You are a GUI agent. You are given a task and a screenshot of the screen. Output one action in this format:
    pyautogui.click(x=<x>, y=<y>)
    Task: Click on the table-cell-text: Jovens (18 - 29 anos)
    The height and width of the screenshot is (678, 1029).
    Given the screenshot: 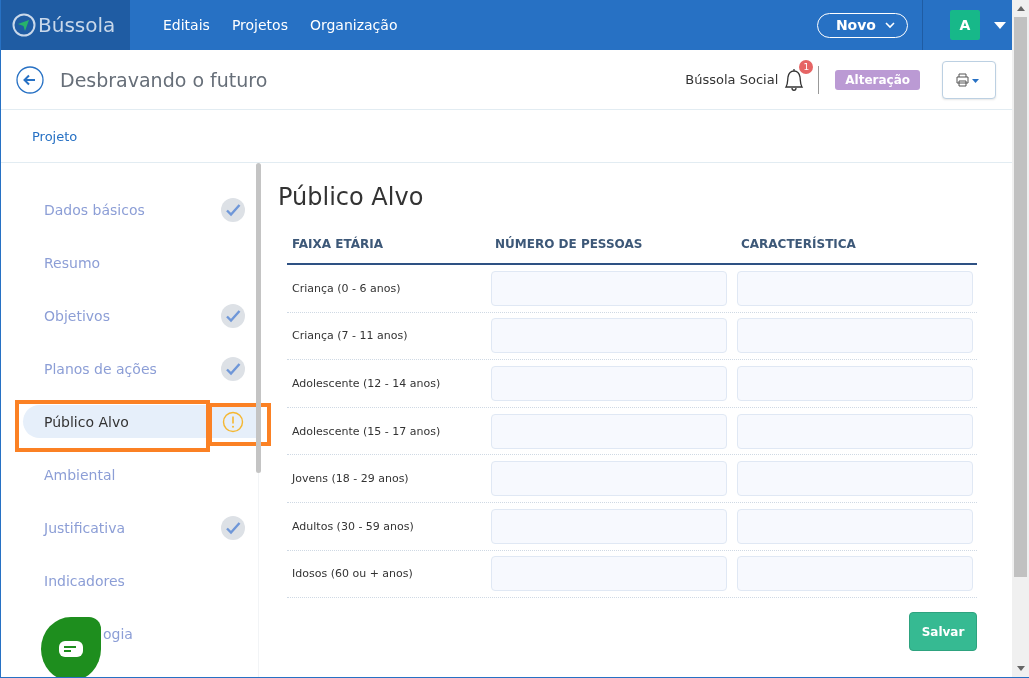 What is the action you would take?
    pyautogui.click(x=350, y=479)
    